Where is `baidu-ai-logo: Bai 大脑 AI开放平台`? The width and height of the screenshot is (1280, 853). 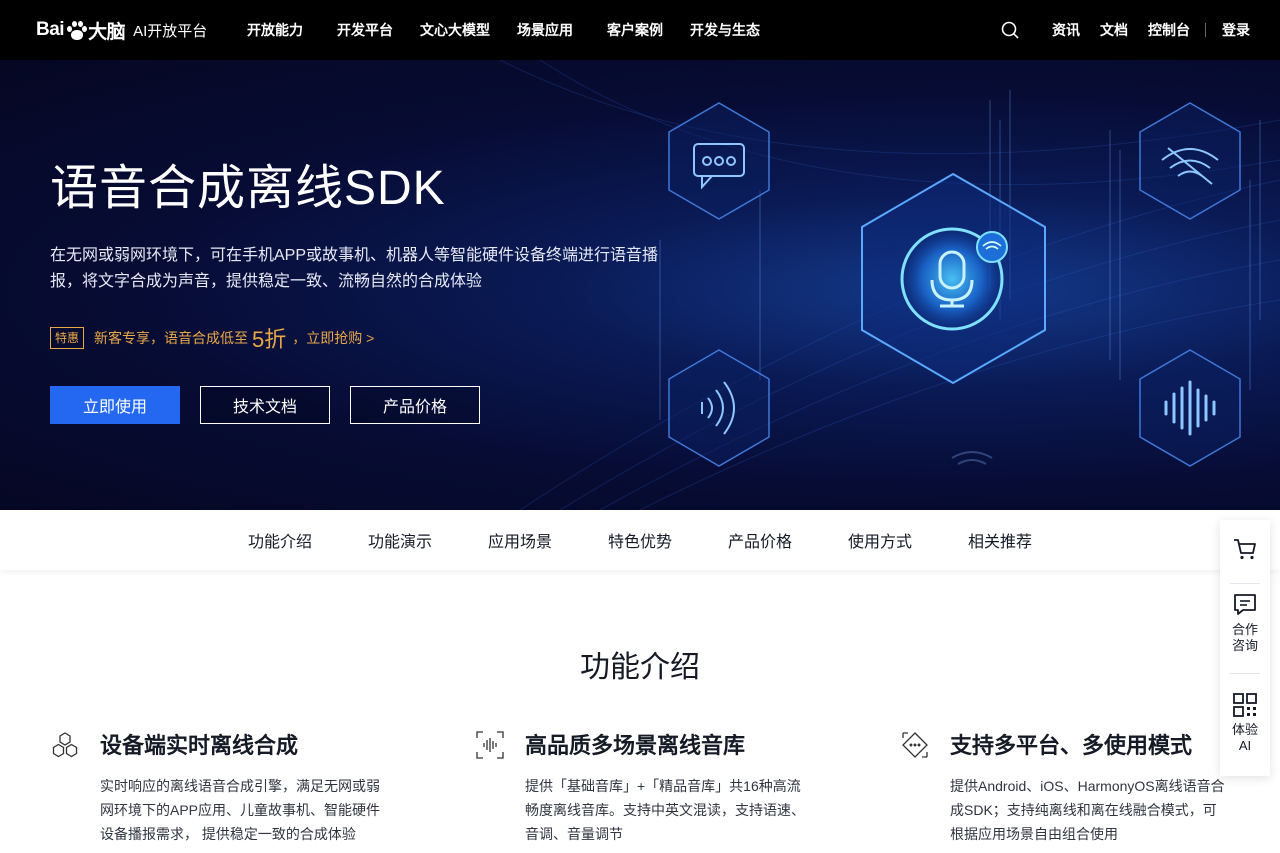 baidu-ai-logo: Bai 大脑 AI开放平台 is located at coordinates (121, 30).